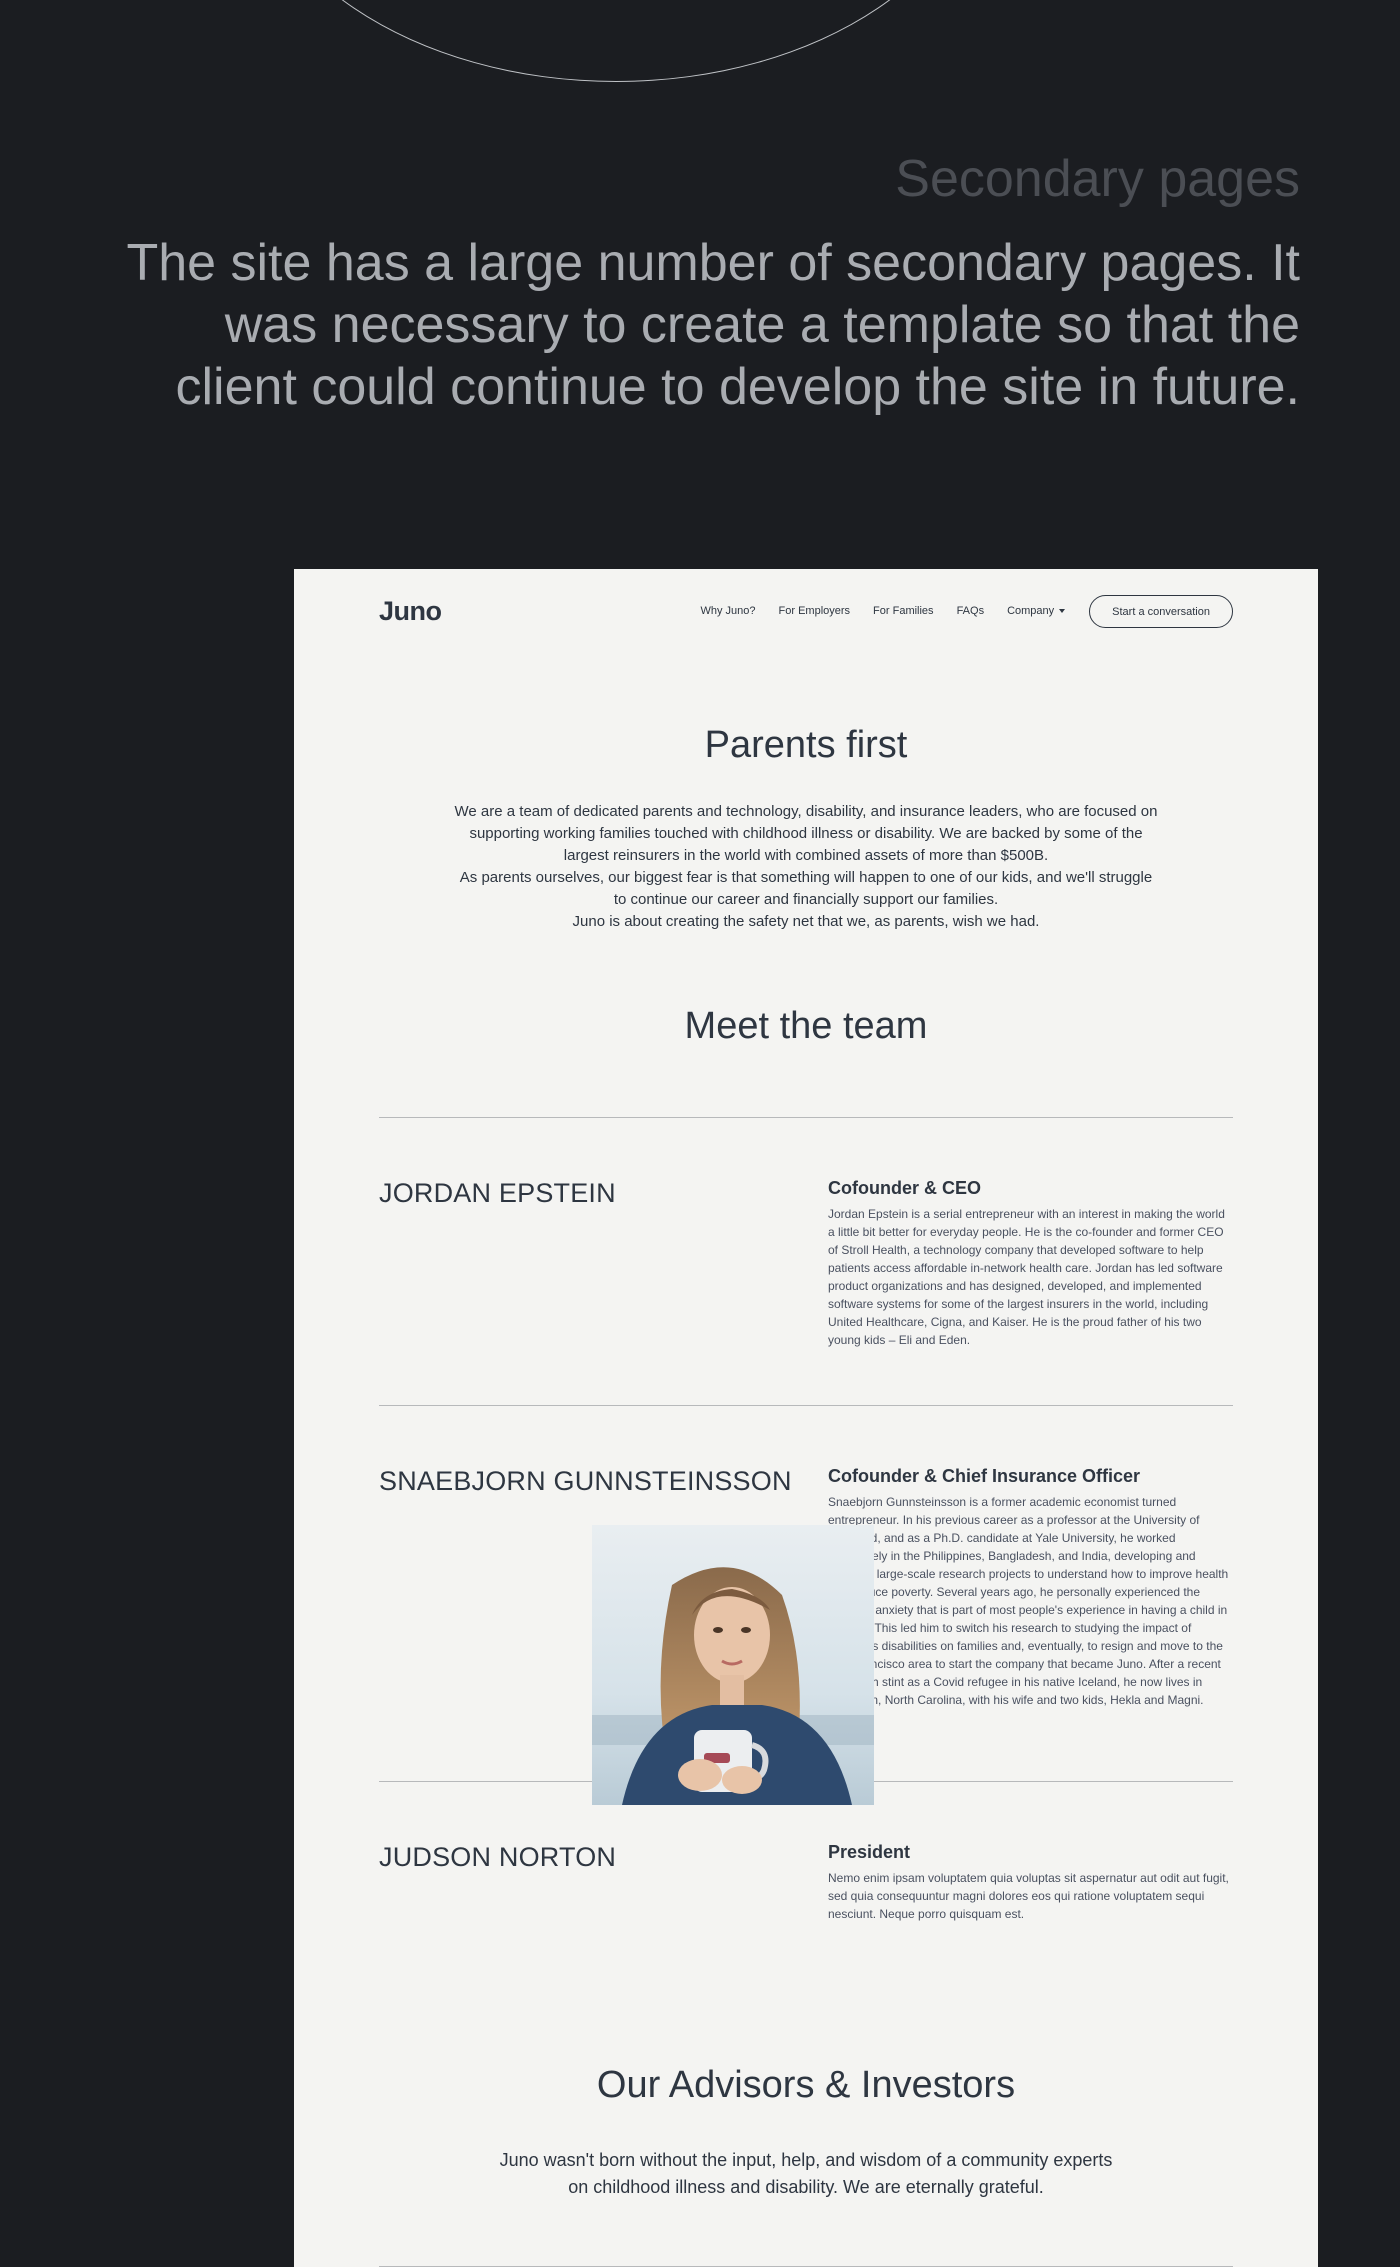 This screenshot has width=1400, height=2267. What do you see at coordinates (727, 611) in the screenshot?
I see `nav-link-why-juno: Why Juno?` at bounding box center [727, 611].